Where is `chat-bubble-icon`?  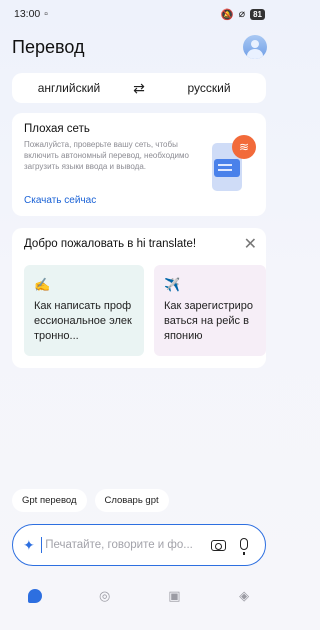
chat-bubble-icon is located at coordinates (34, 596).